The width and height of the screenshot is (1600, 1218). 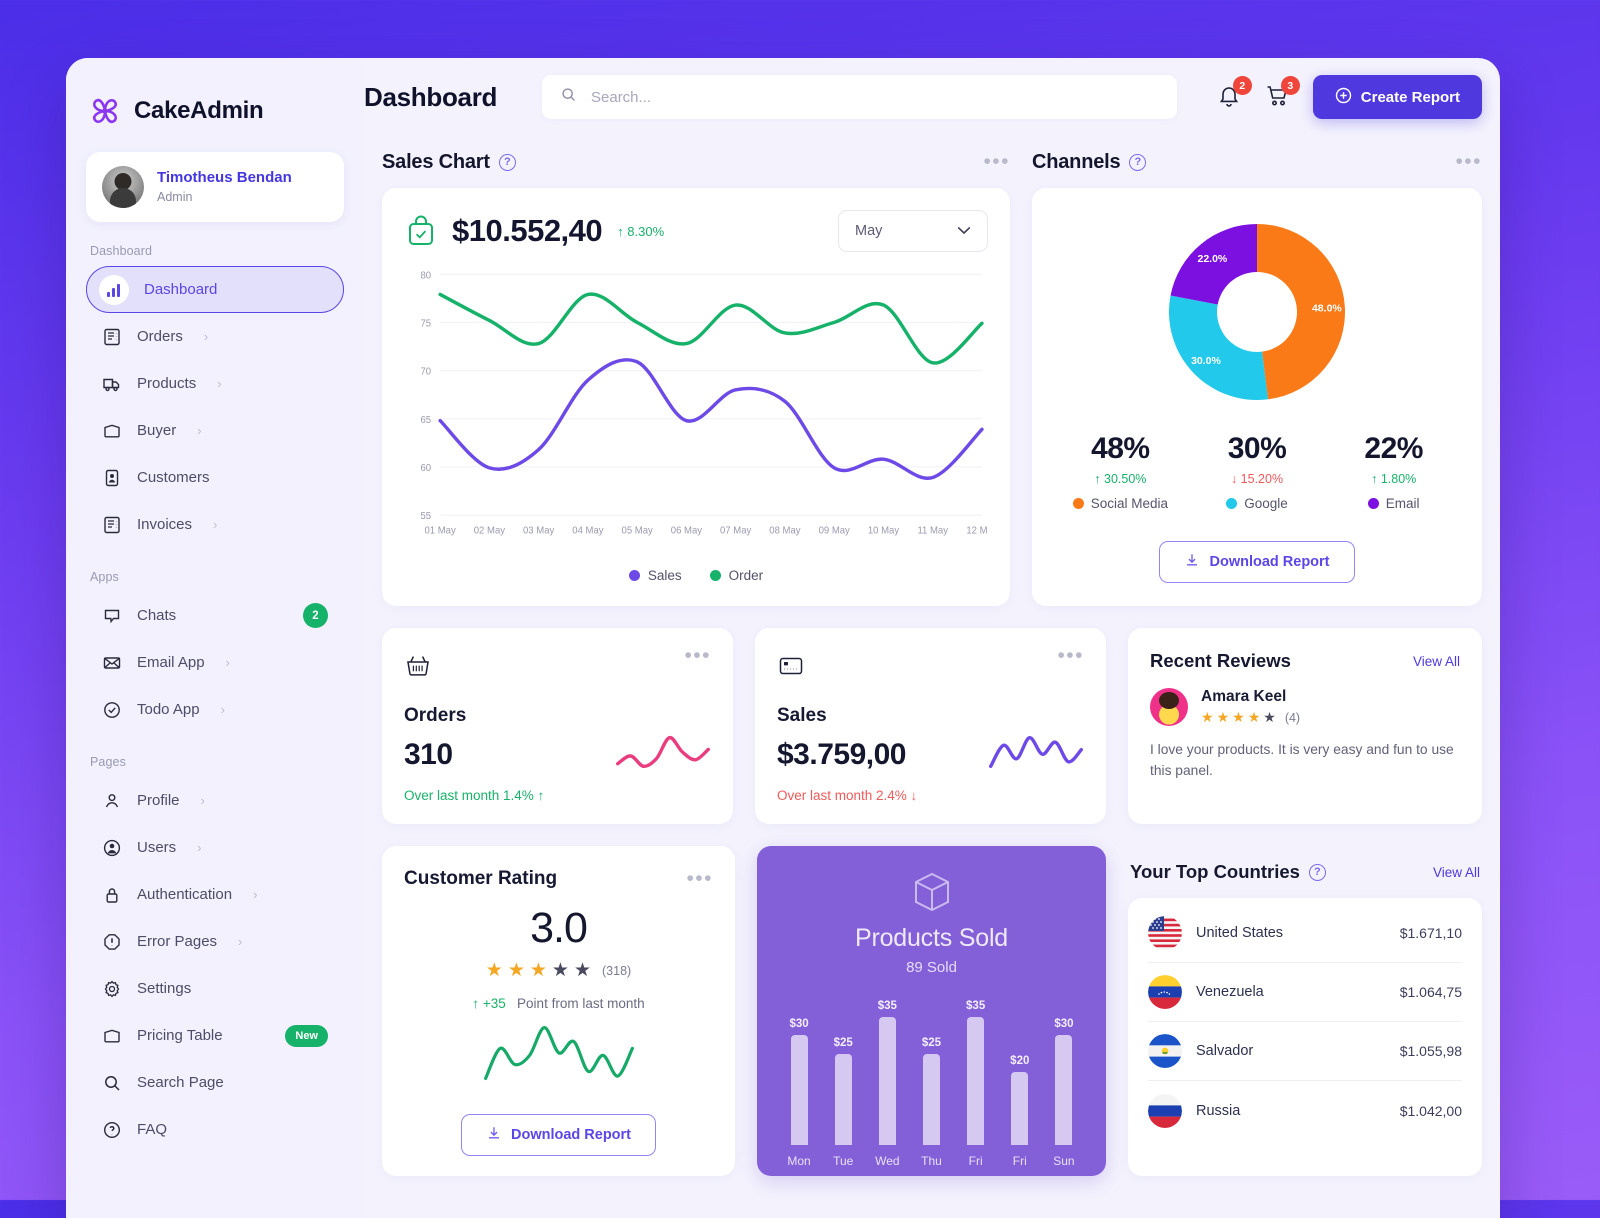 I want to click on month-select: May, so click(x=913, y=231).